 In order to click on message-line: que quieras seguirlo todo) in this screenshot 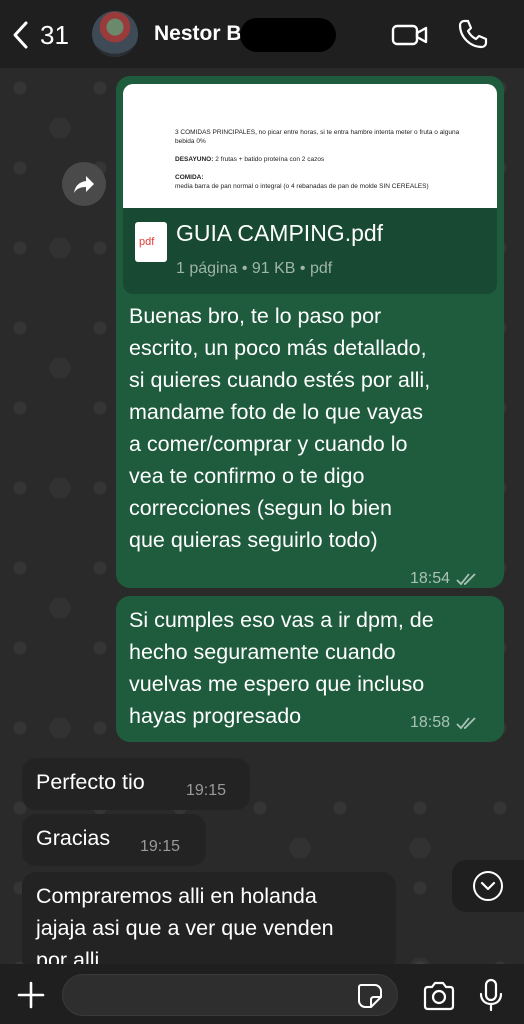, I will do `click(253, 540)`.